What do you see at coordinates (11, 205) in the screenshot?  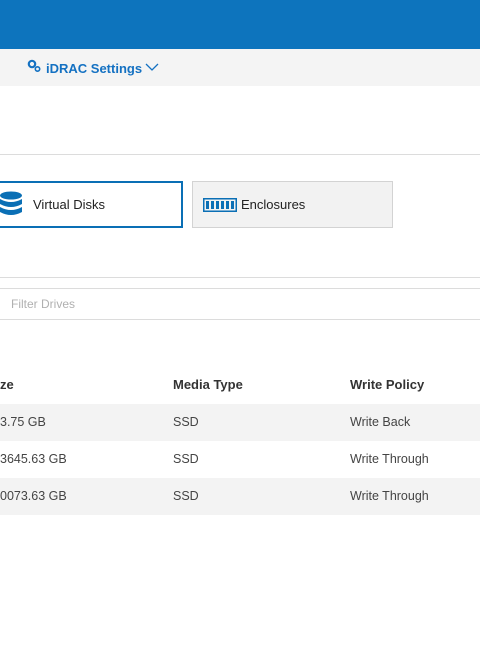 I see `database-icon` at bounding box center [11, 205].